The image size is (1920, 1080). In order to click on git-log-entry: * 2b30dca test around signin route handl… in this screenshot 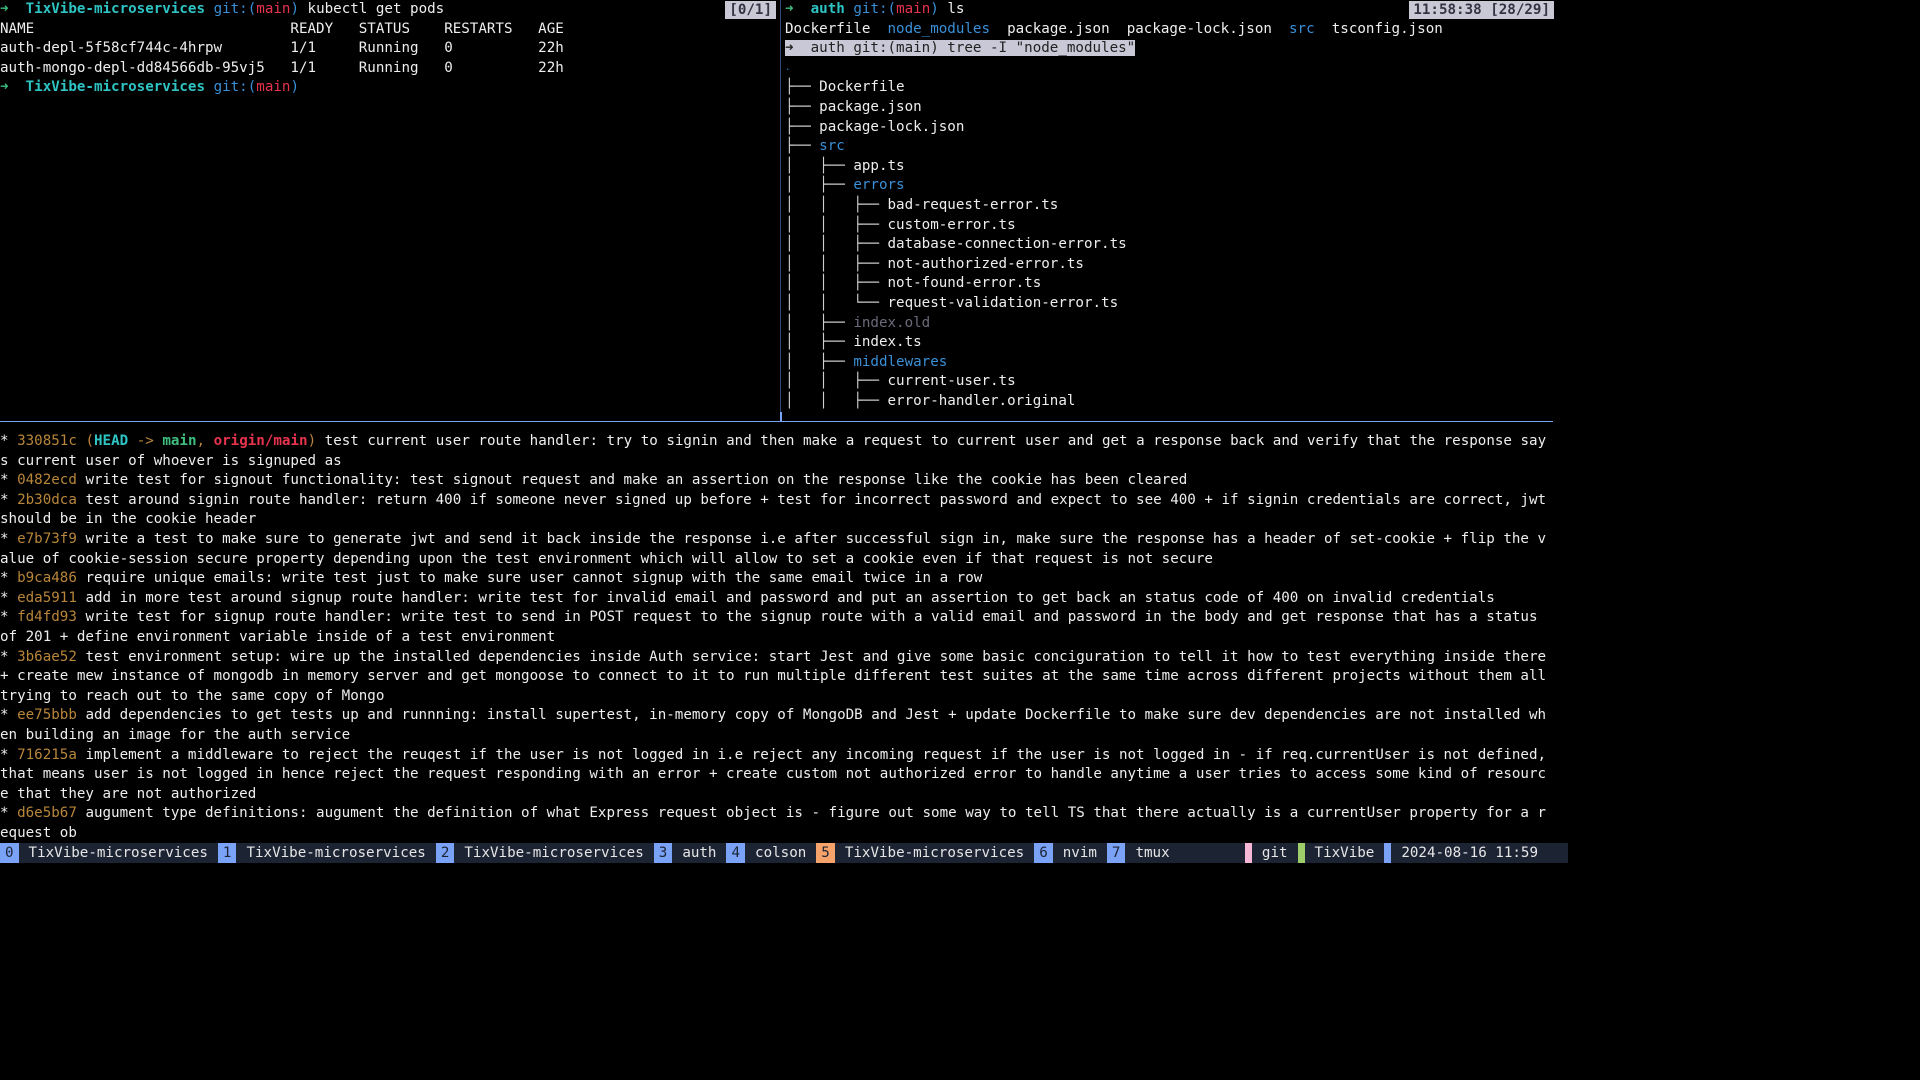, I will do `click(776, 510)`.